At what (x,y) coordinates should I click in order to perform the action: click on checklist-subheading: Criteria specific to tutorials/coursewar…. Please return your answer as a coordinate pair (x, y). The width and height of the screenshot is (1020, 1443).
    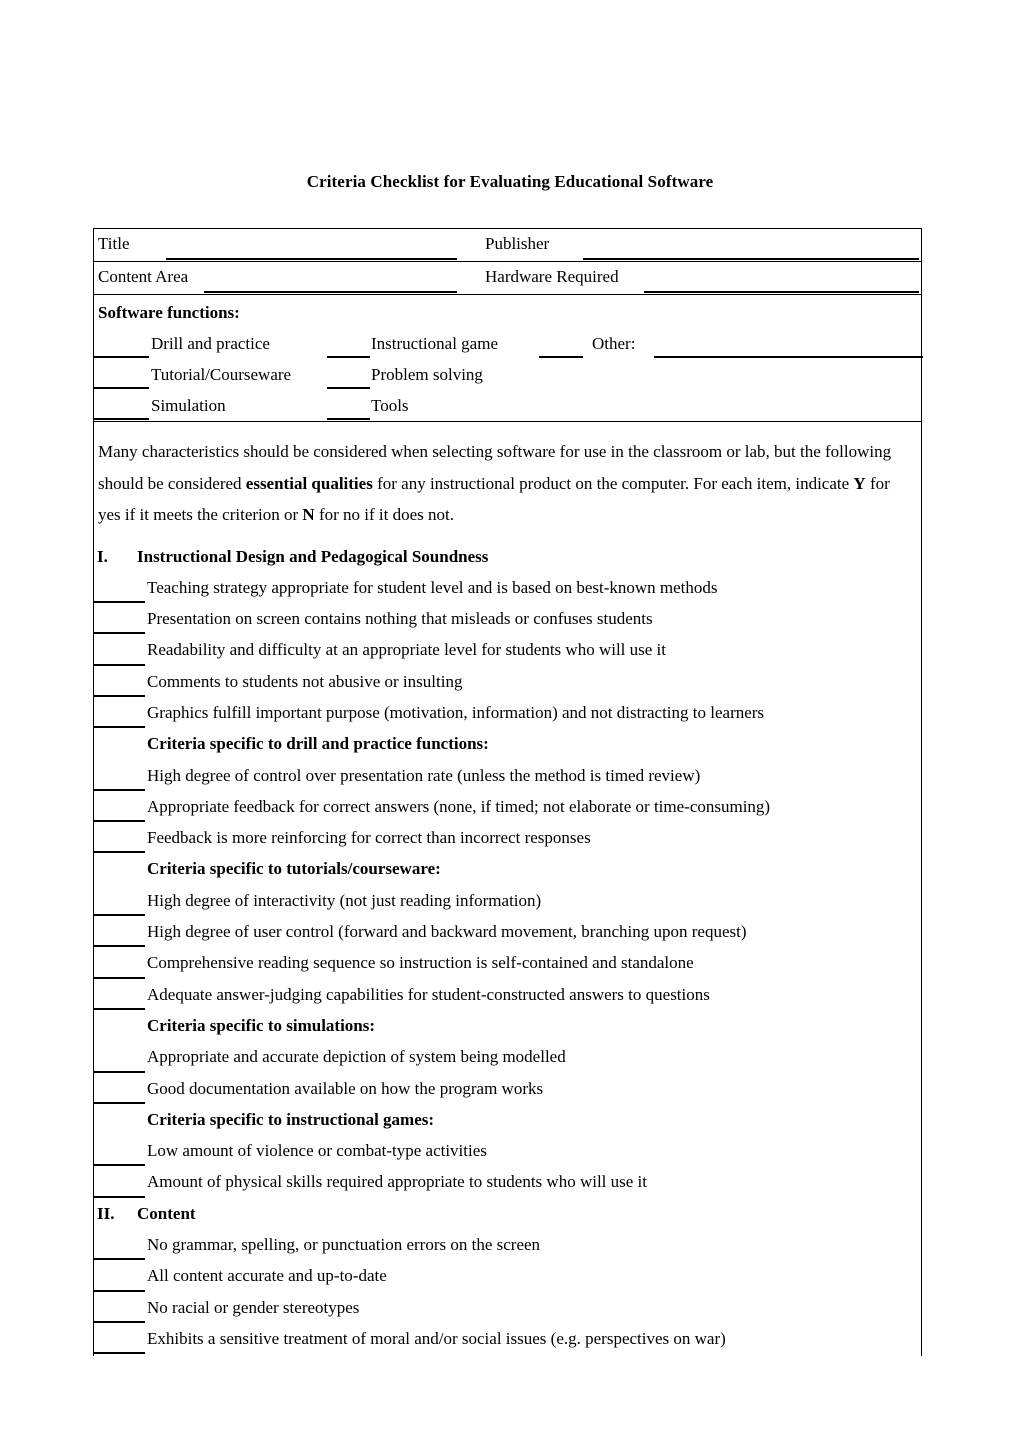
    Looking at the image, I should click on (507, 868).